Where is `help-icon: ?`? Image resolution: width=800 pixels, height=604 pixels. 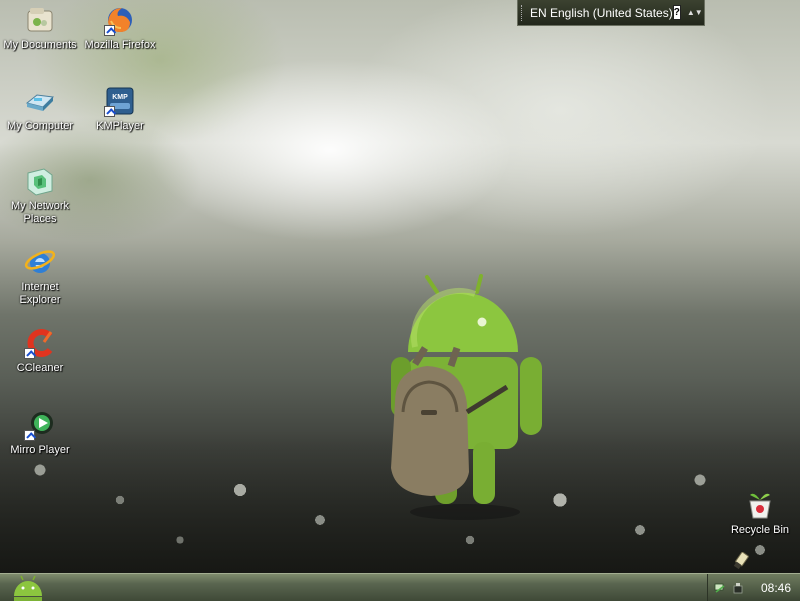 help-icon: ? is located at coordinates (676, 12).